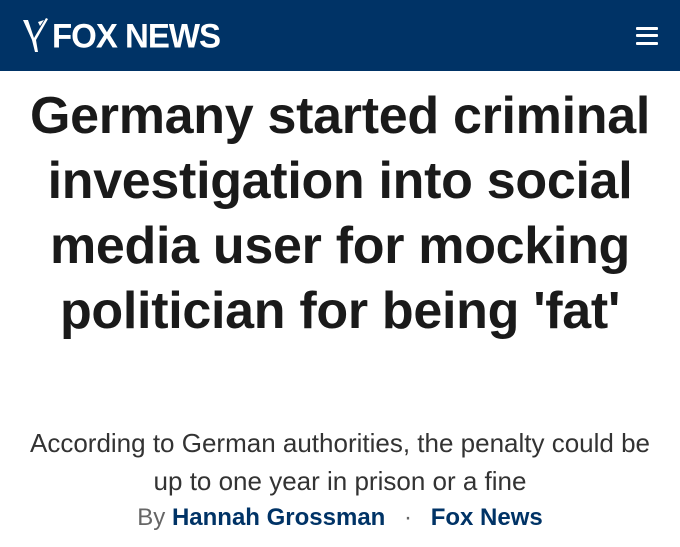 The height and width of the screenshot is (547, 680). What do you see at coordinates (340, 35) in the screenshot?
I see `site-header: FOX NEWS` at bounding box center [340, 35].